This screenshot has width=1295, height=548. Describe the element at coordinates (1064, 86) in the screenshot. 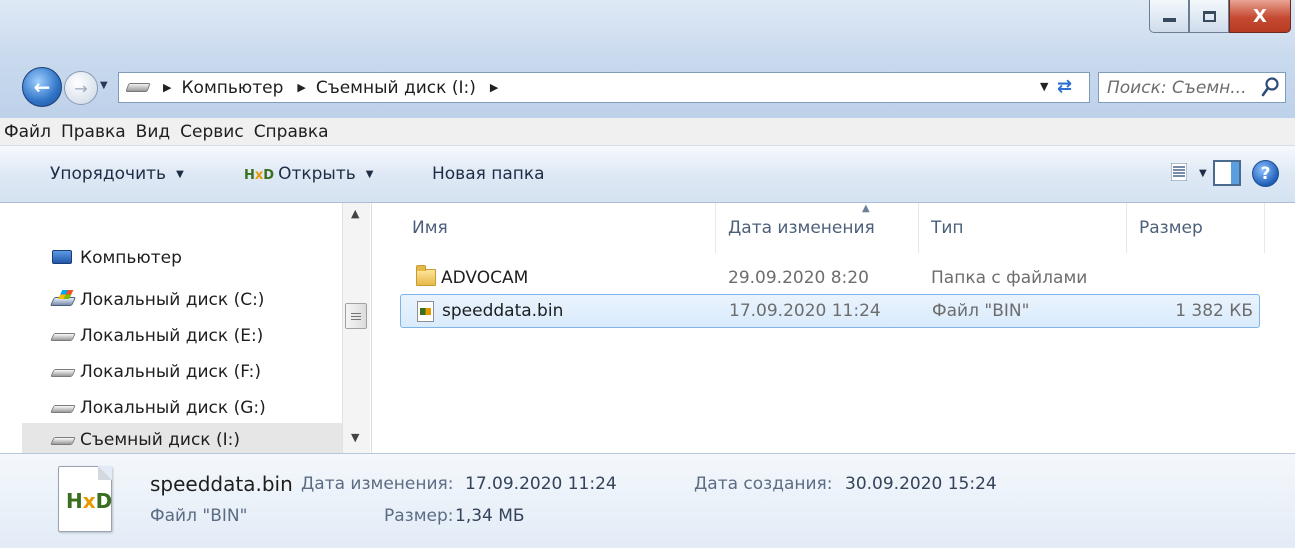

I see `refresh-icon: ⇄` at that location.